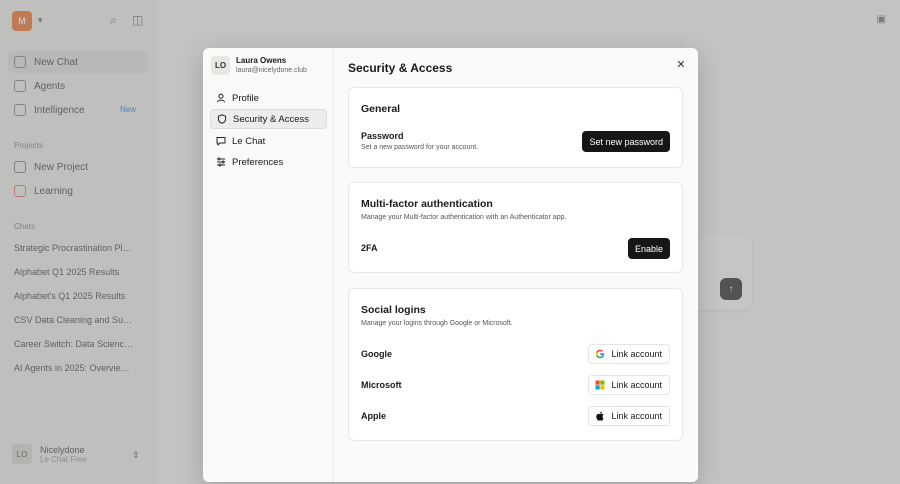 The height and width of the screenshot is (484, 900). I want to click on link-microsoft-button: Link account, so click(629, 385).